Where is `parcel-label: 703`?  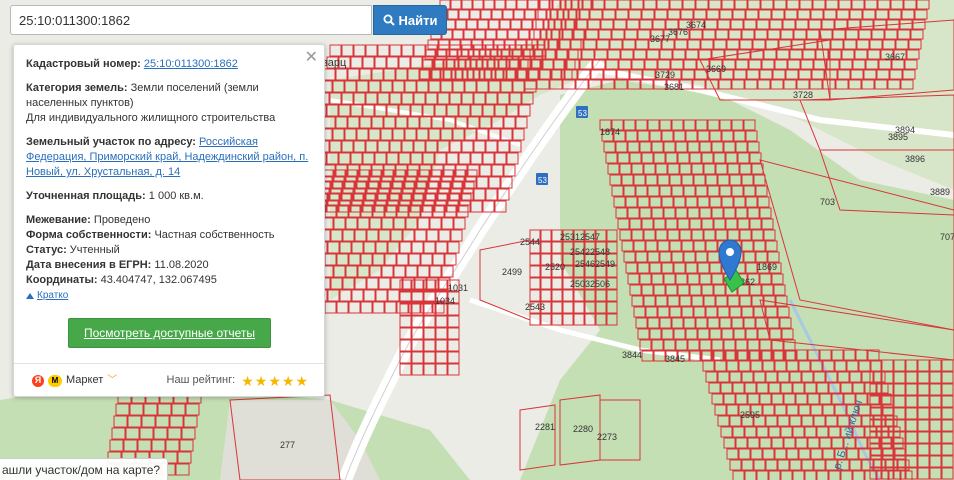 parcel-label: 703 is located at coordinates (827, 202).